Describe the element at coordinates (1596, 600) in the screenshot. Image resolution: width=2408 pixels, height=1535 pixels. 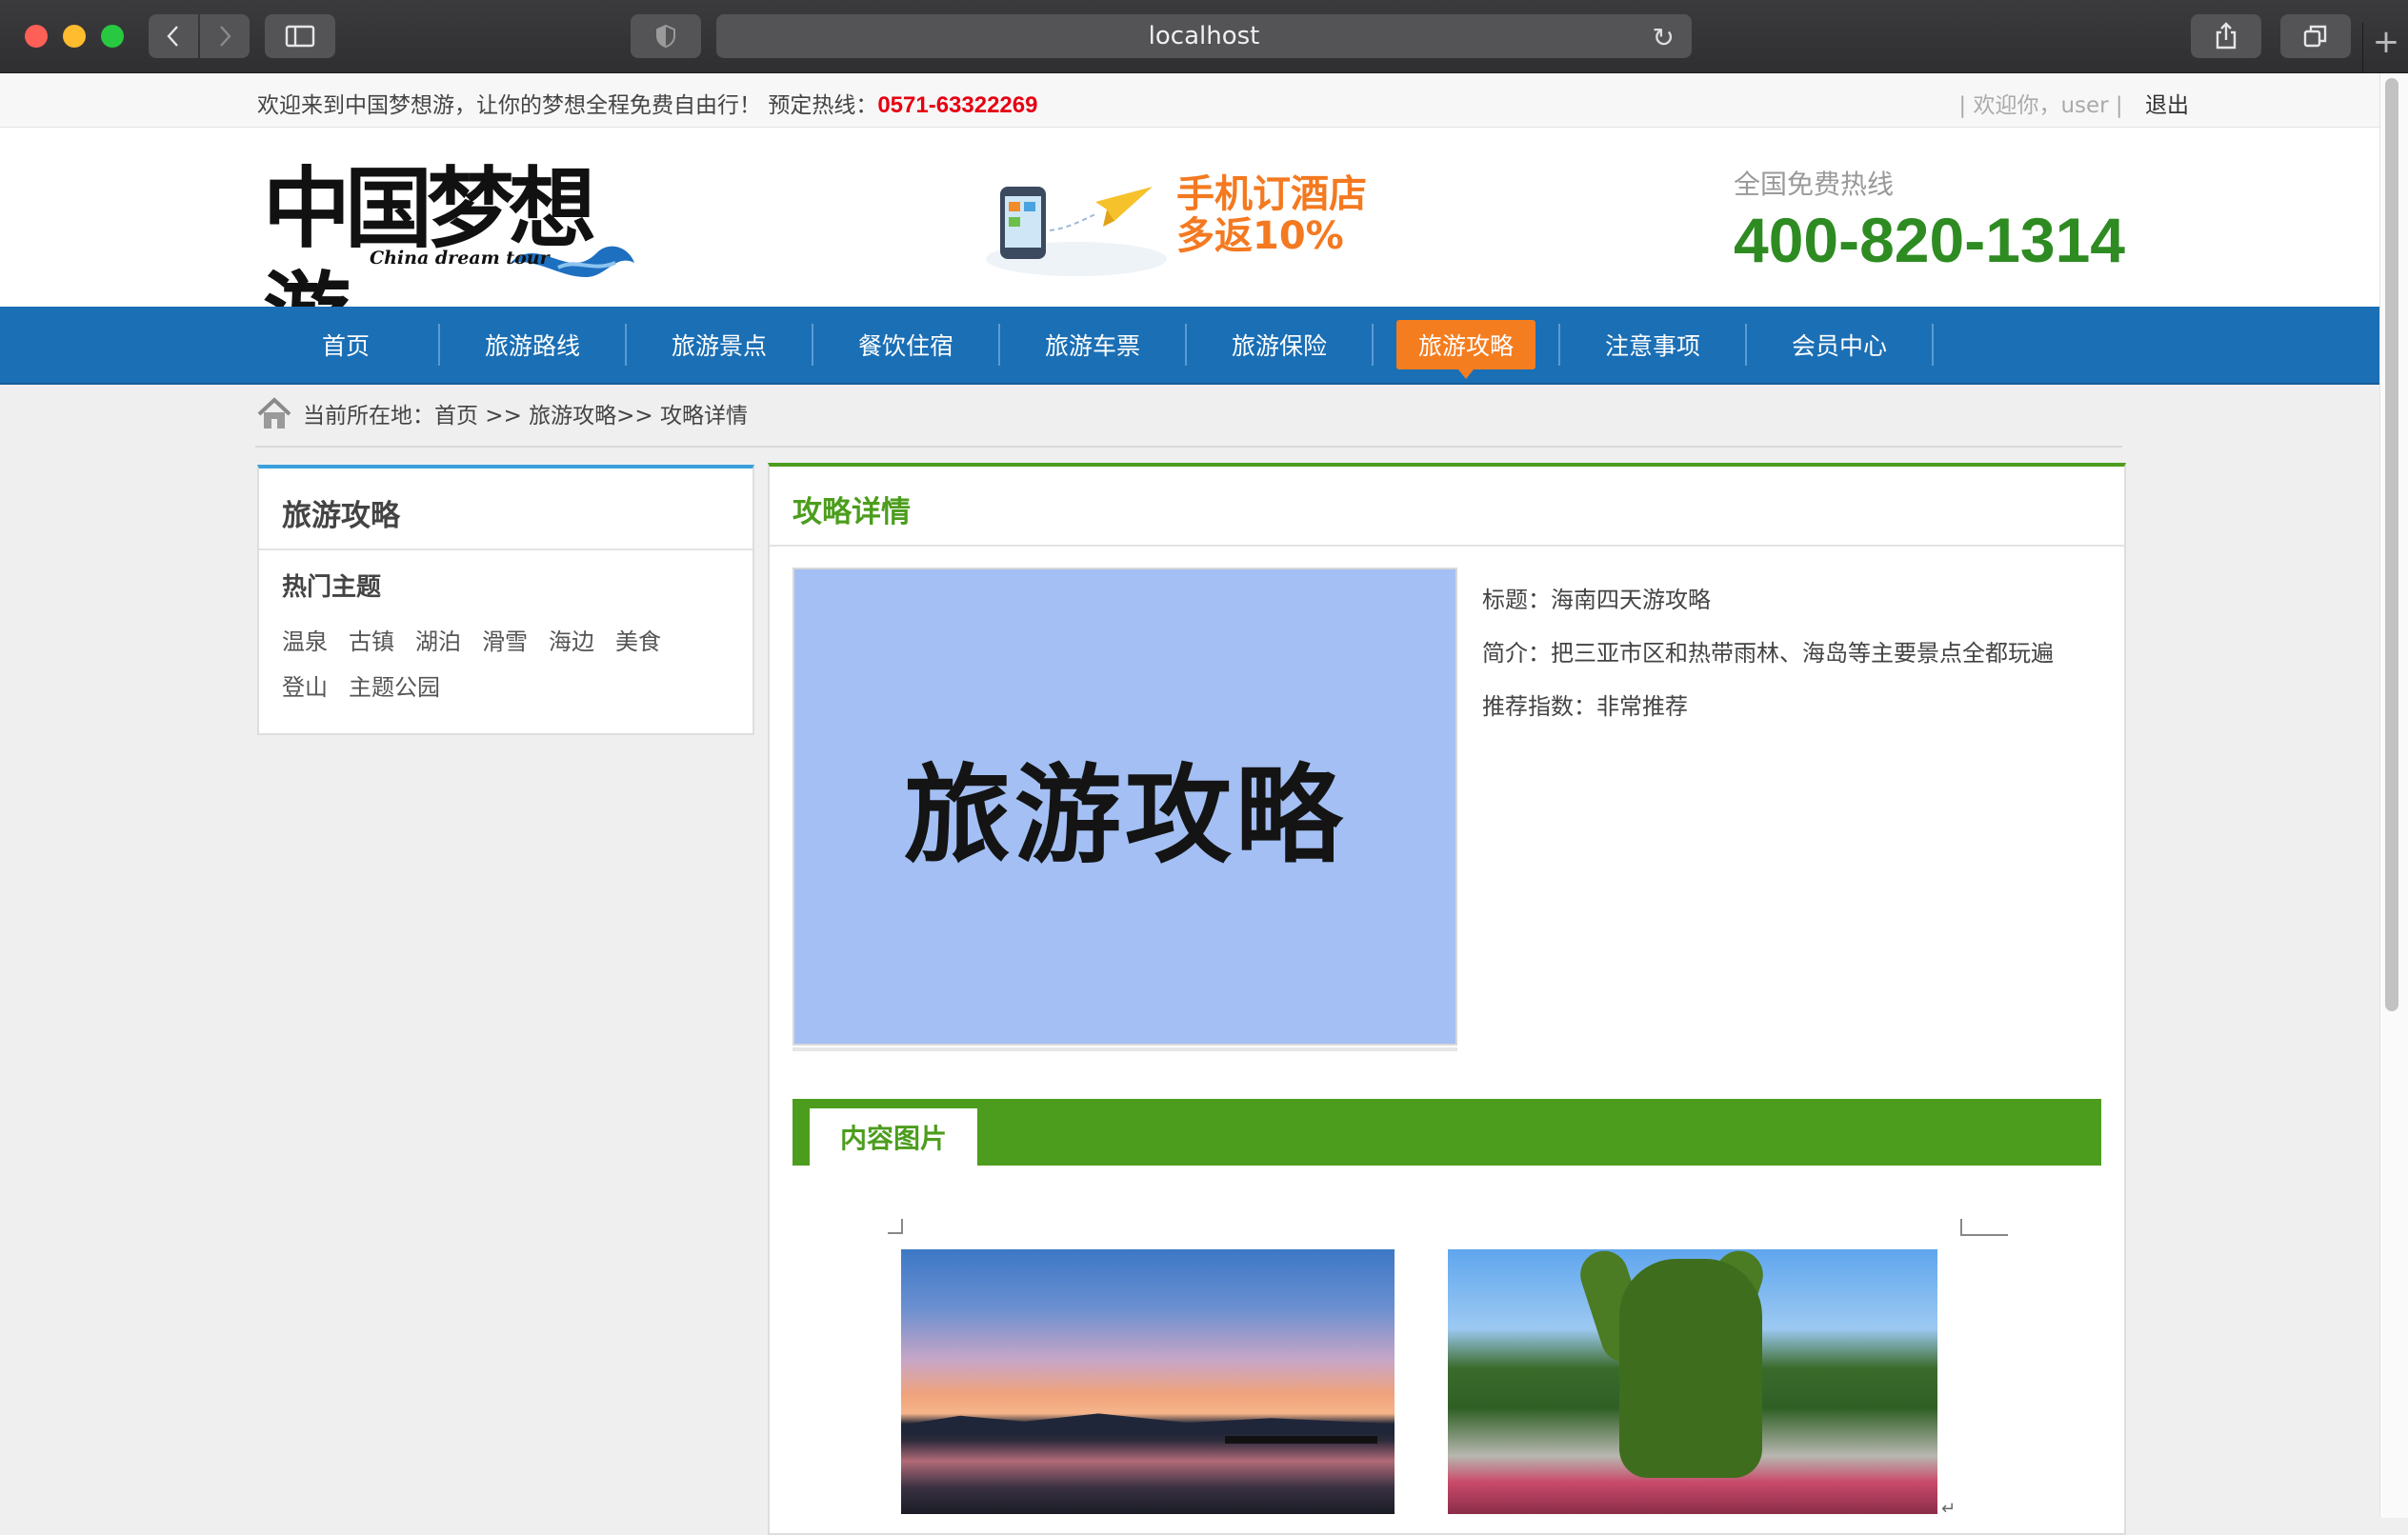
I see `guide-title-field: 标题：海南四天游攻略` at that location.